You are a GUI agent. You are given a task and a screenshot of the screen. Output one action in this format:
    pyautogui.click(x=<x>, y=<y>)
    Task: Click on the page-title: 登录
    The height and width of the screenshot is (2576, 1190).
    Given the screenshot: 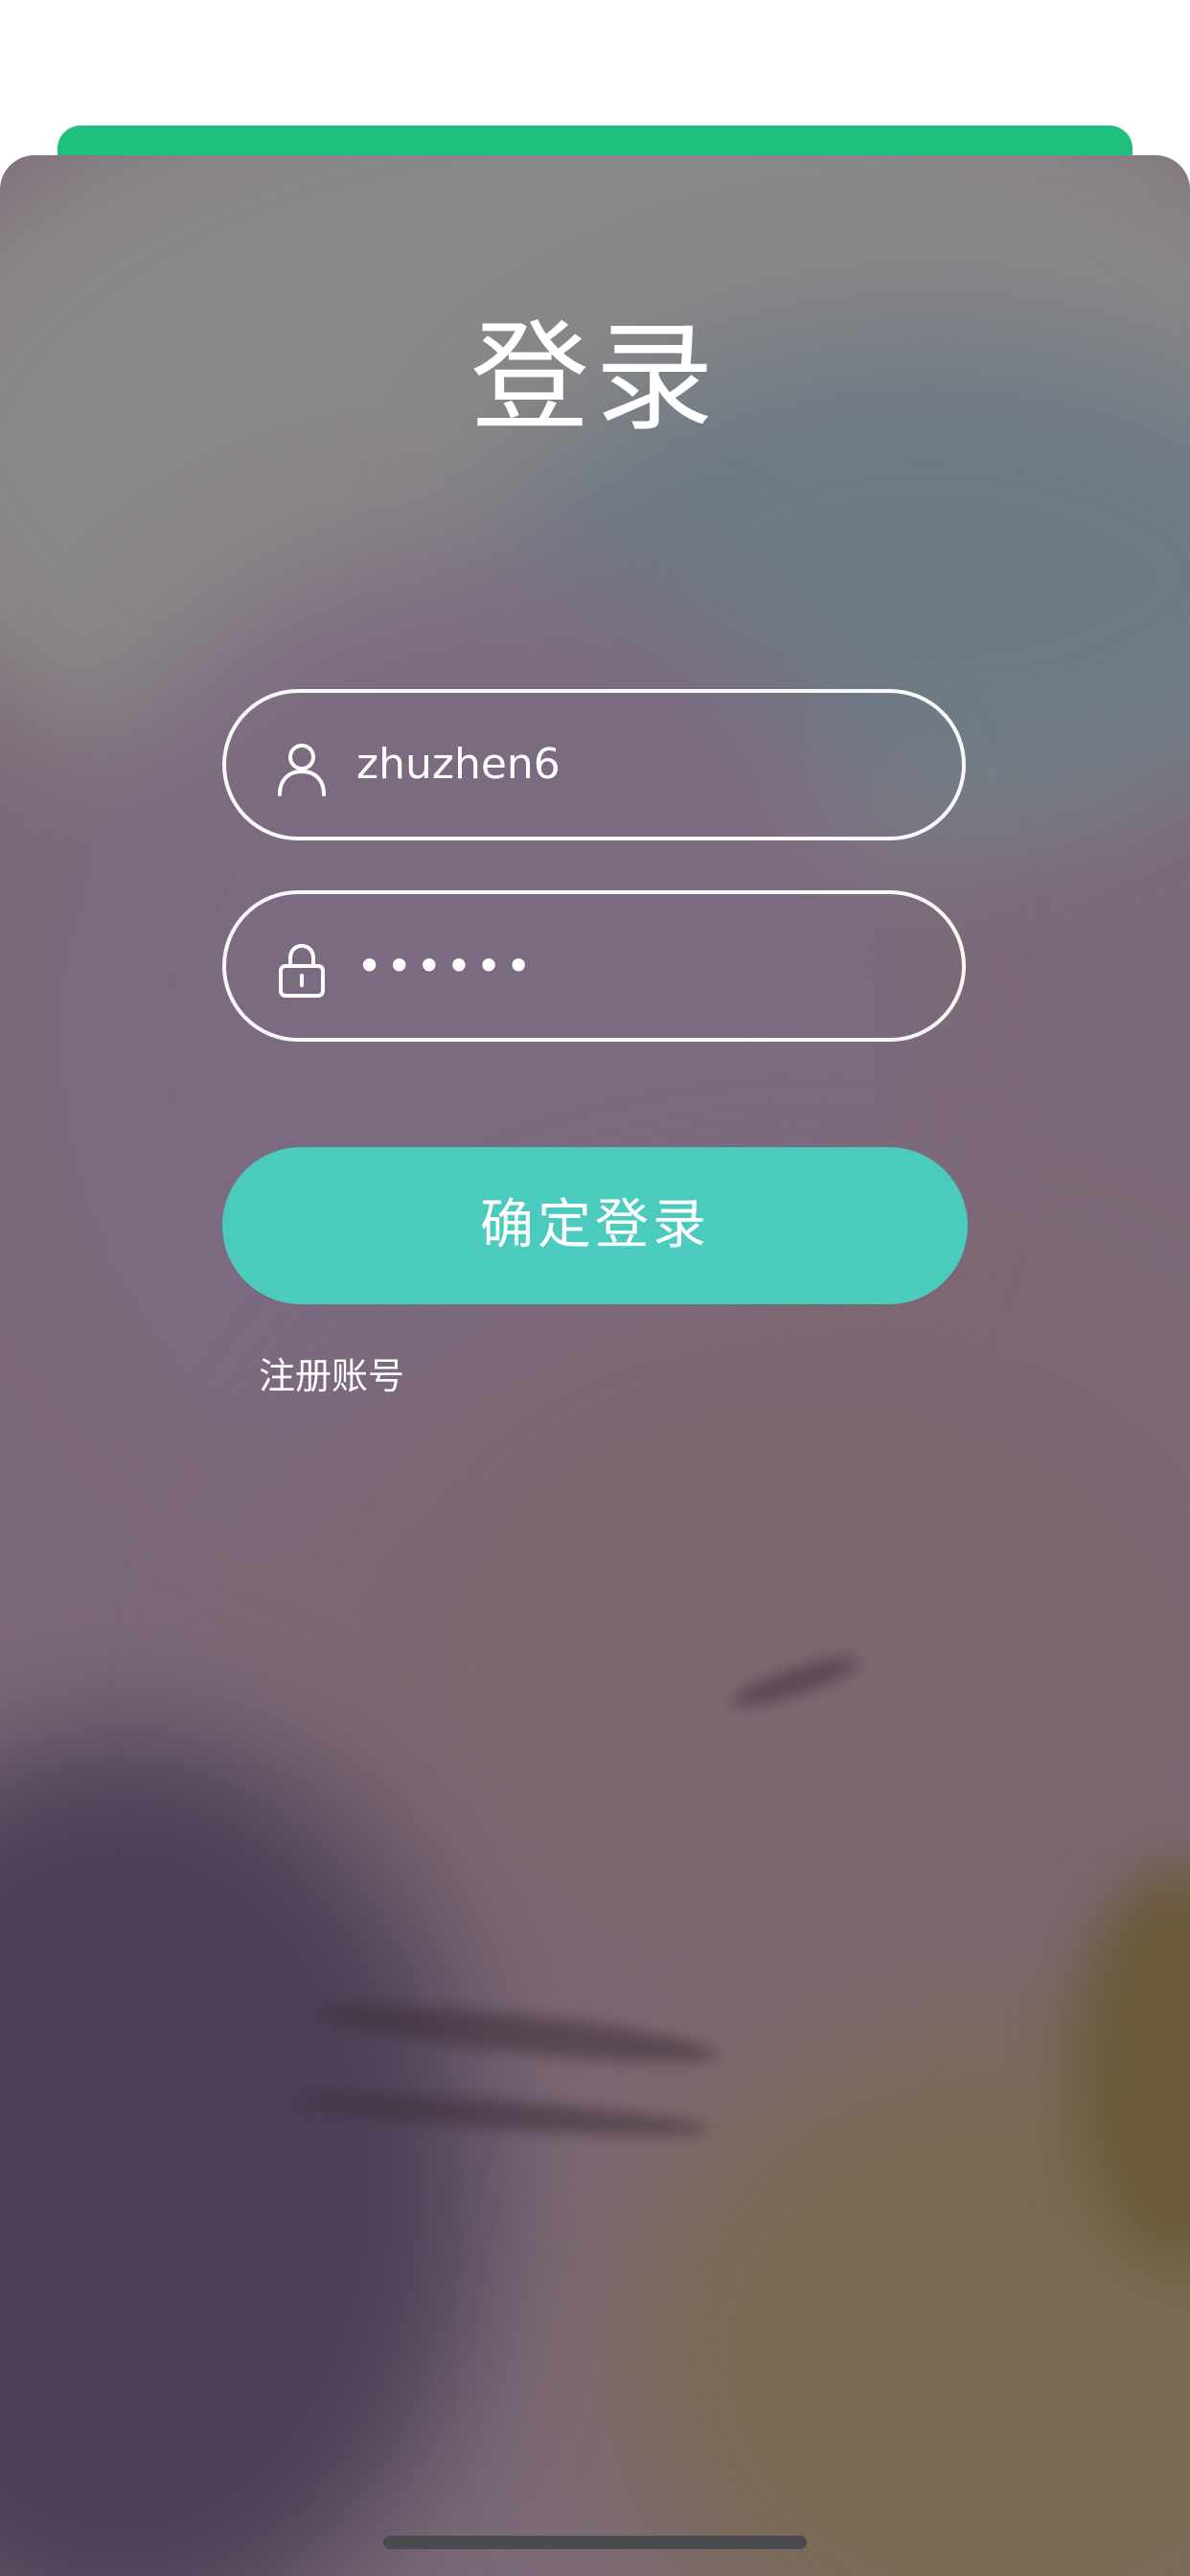 What is the action you would take?
    pyautogui.click(x=594, y=379)
    